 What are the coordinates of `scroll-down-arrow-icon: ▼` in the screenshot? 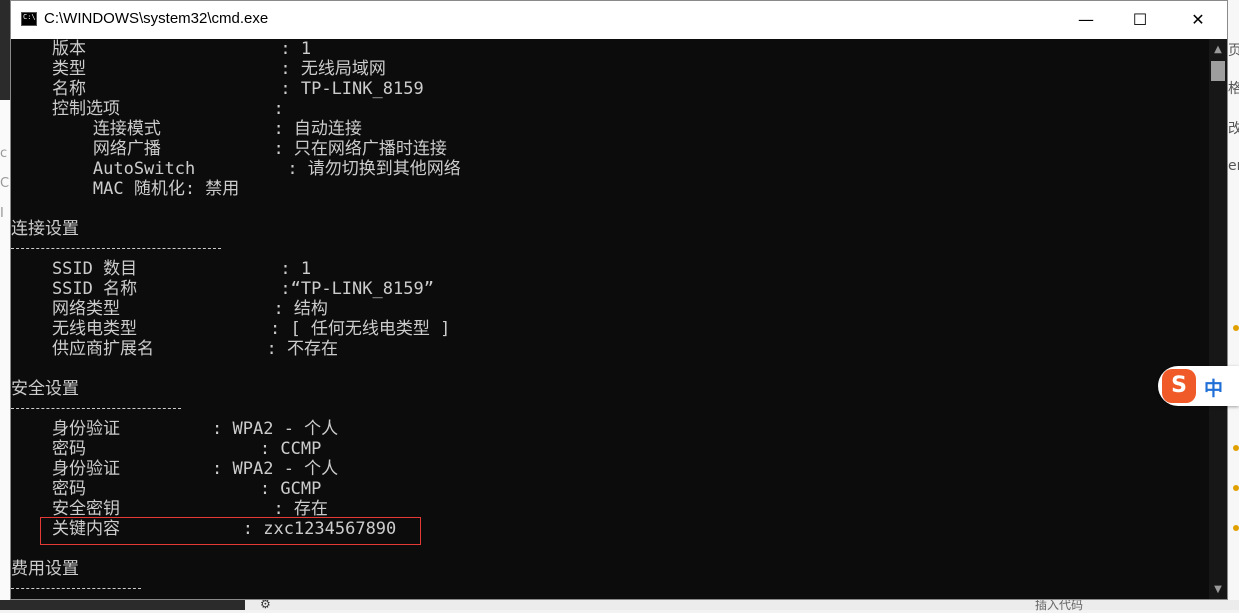 It's located at (1218, 590).